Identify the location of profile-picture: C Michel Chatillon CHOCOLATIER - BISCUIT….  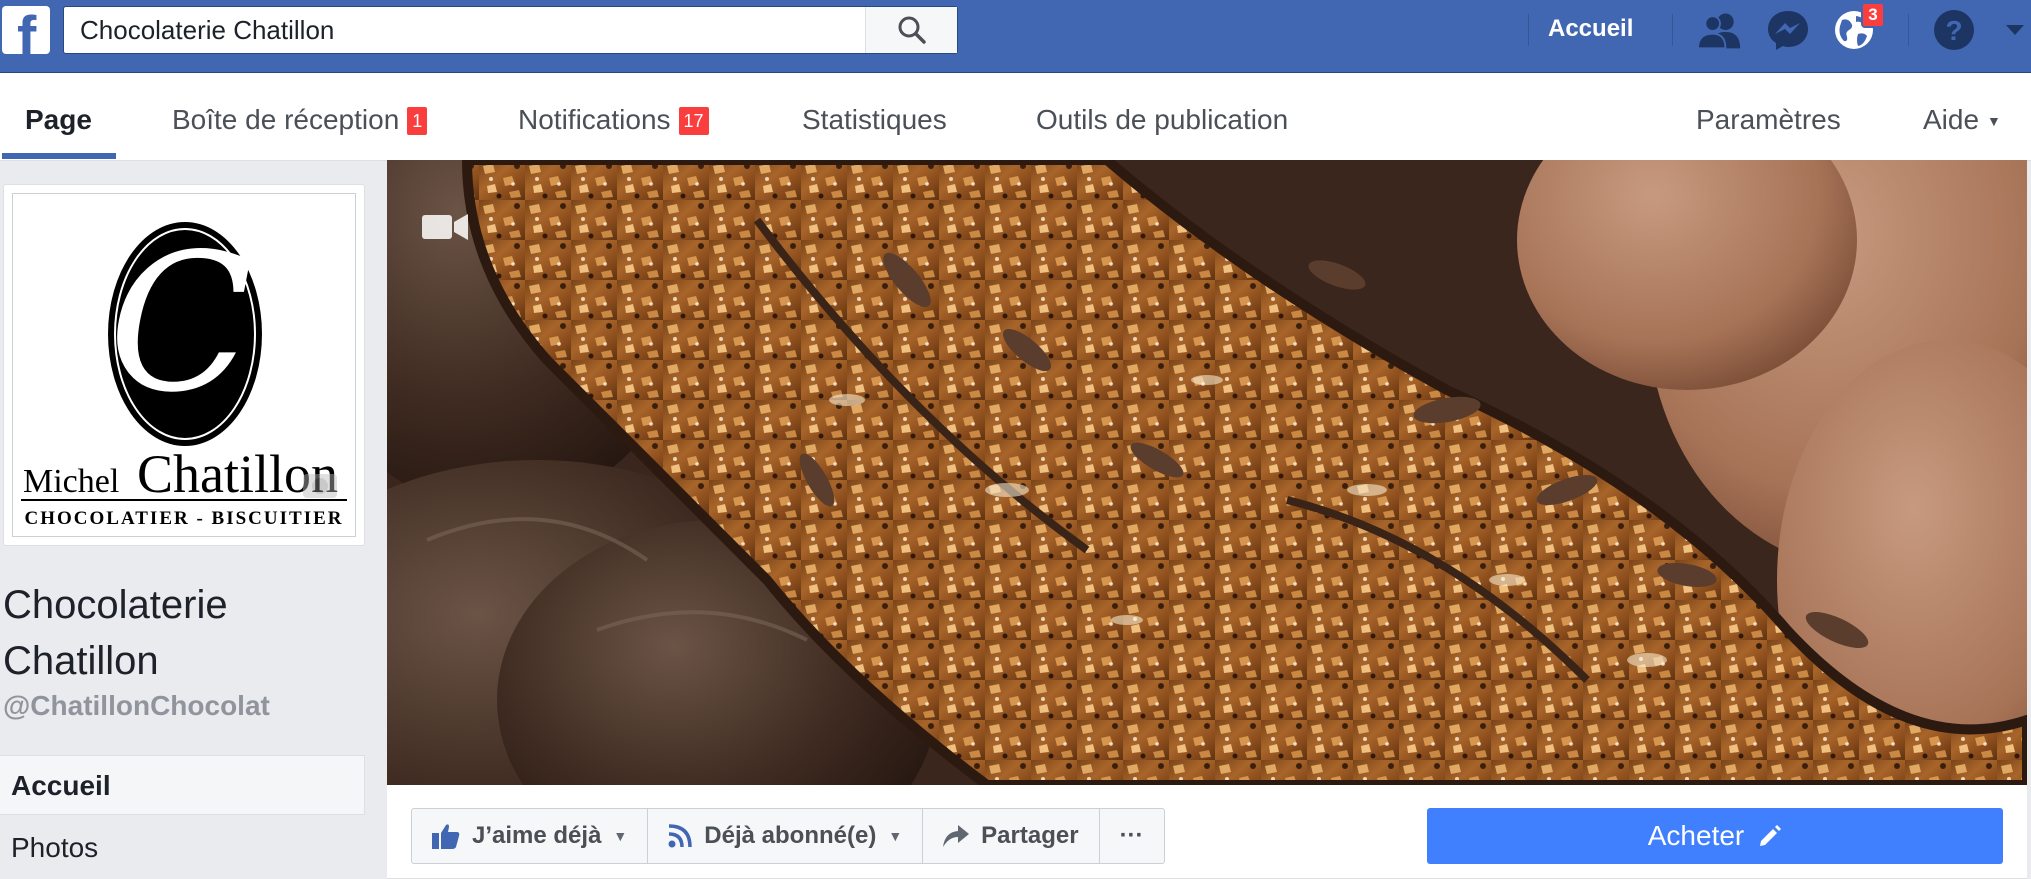
(184, 365).